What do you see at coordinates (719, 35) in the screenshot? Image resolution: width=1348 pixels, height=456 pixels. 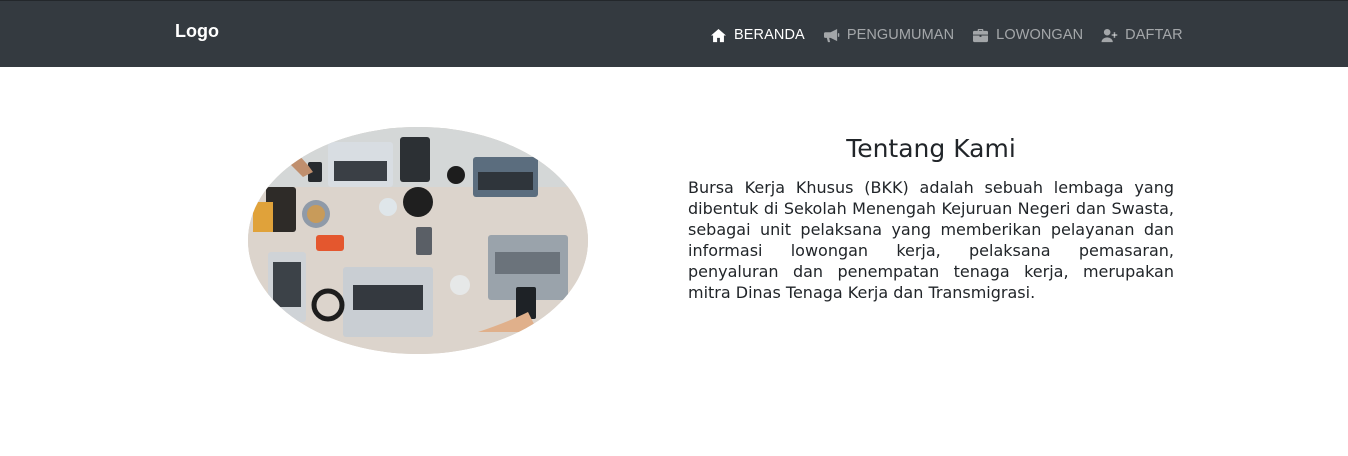 I see `home-icon` at bounding box center [719, 35].